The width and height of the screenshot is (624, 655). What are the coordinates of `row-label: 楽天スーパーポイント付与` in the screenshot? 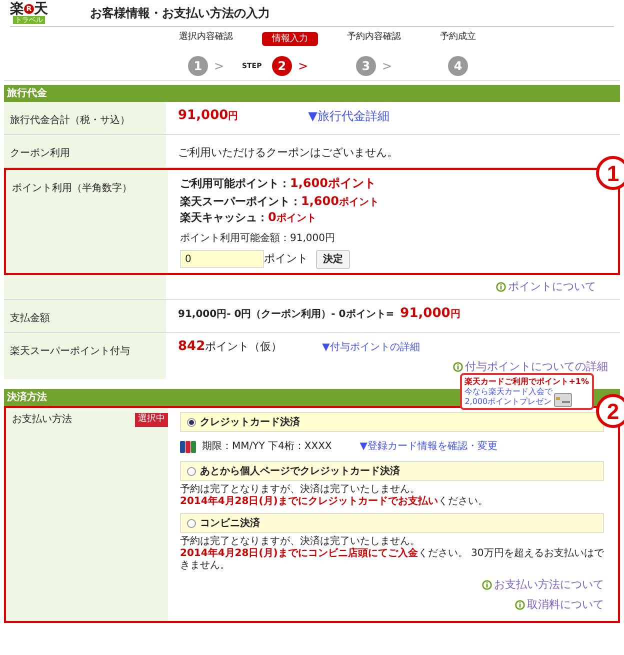 It's located at (70, 351).